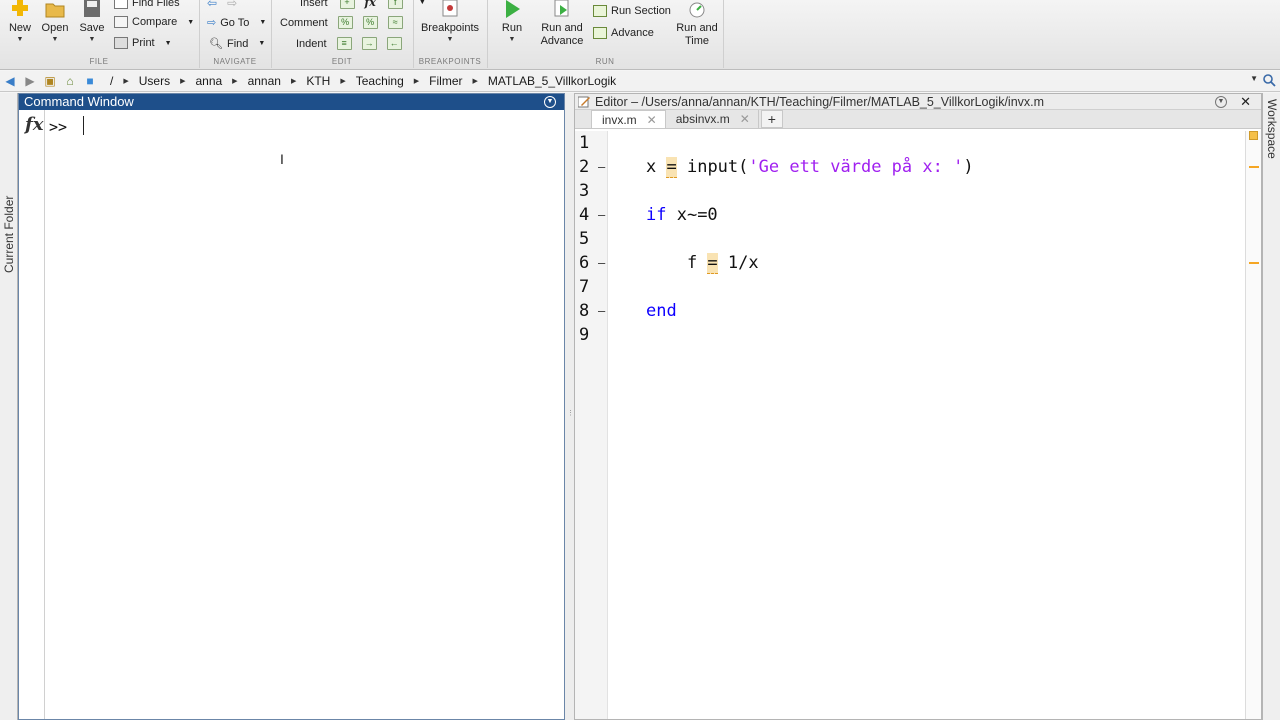 The width and height of the screenshot is (1280, 720). Describe the element at coordinates (623, 33) in the screenshot. I see `advance-button: Advance` at that location.